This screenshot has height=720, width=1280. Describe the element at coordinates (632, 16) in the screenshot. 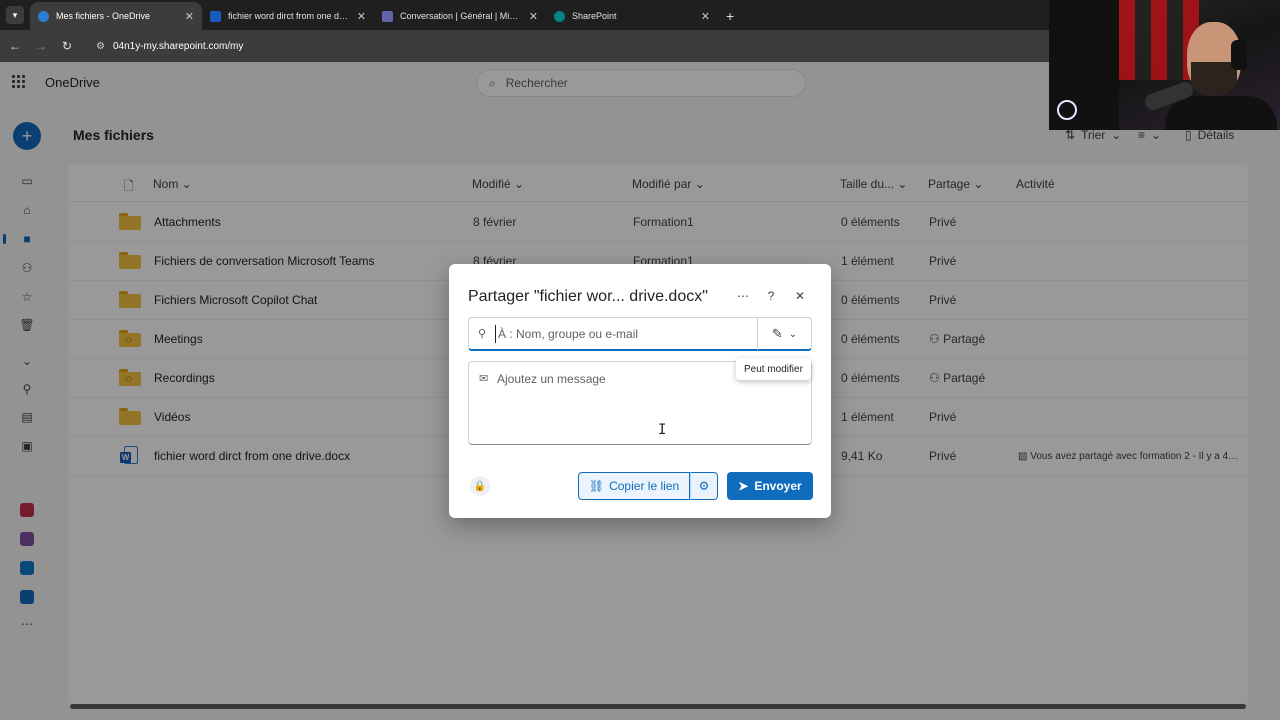

I see `browser-tab-sharepoint: SharePoint ✕` at that location.